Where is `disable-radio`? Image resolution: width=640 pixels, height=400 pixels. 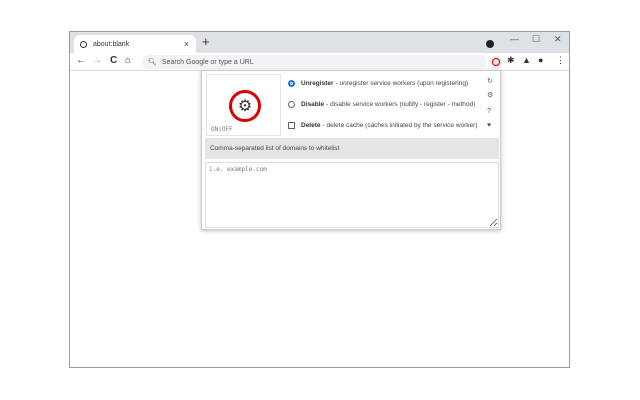
disable-radio is located at coordinates (291, 104).